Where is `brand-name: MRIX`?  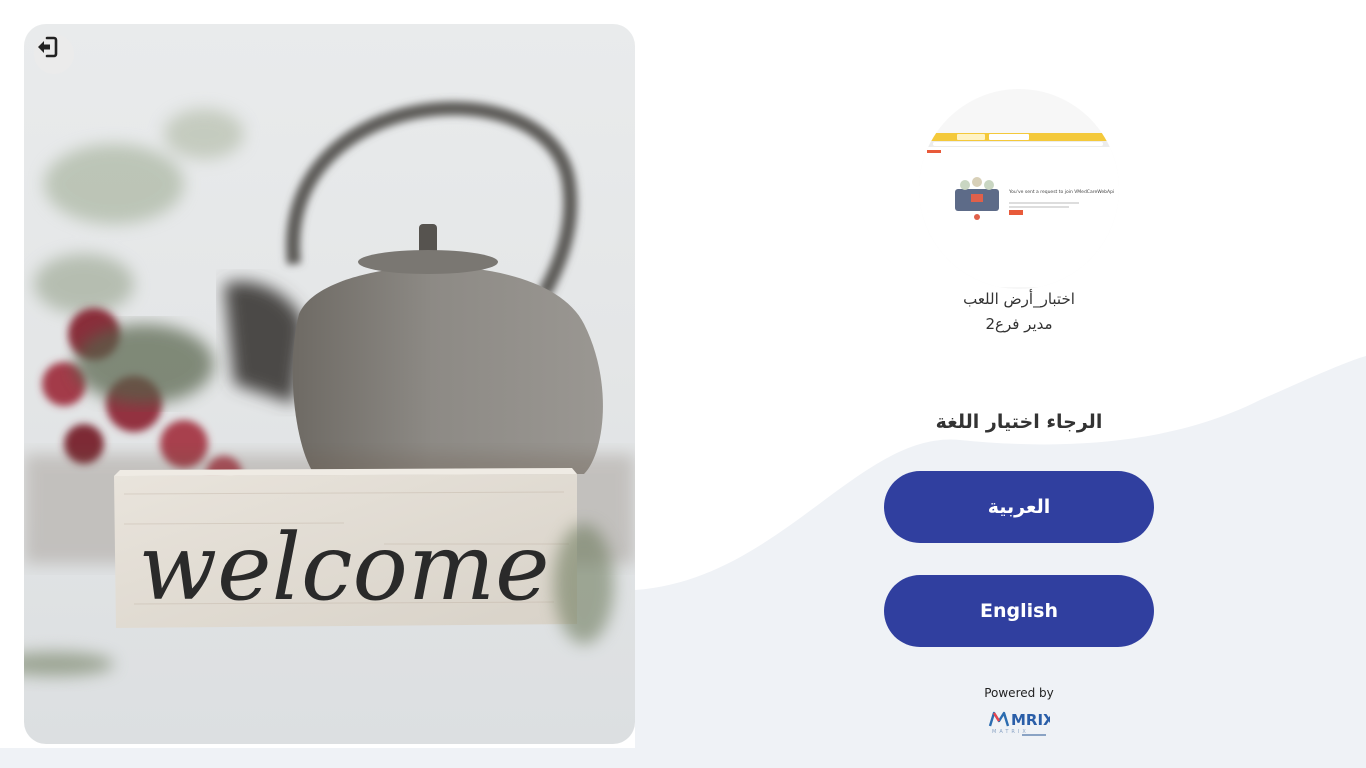
brand-name: MRIX is located at coordinates (1030, 720).